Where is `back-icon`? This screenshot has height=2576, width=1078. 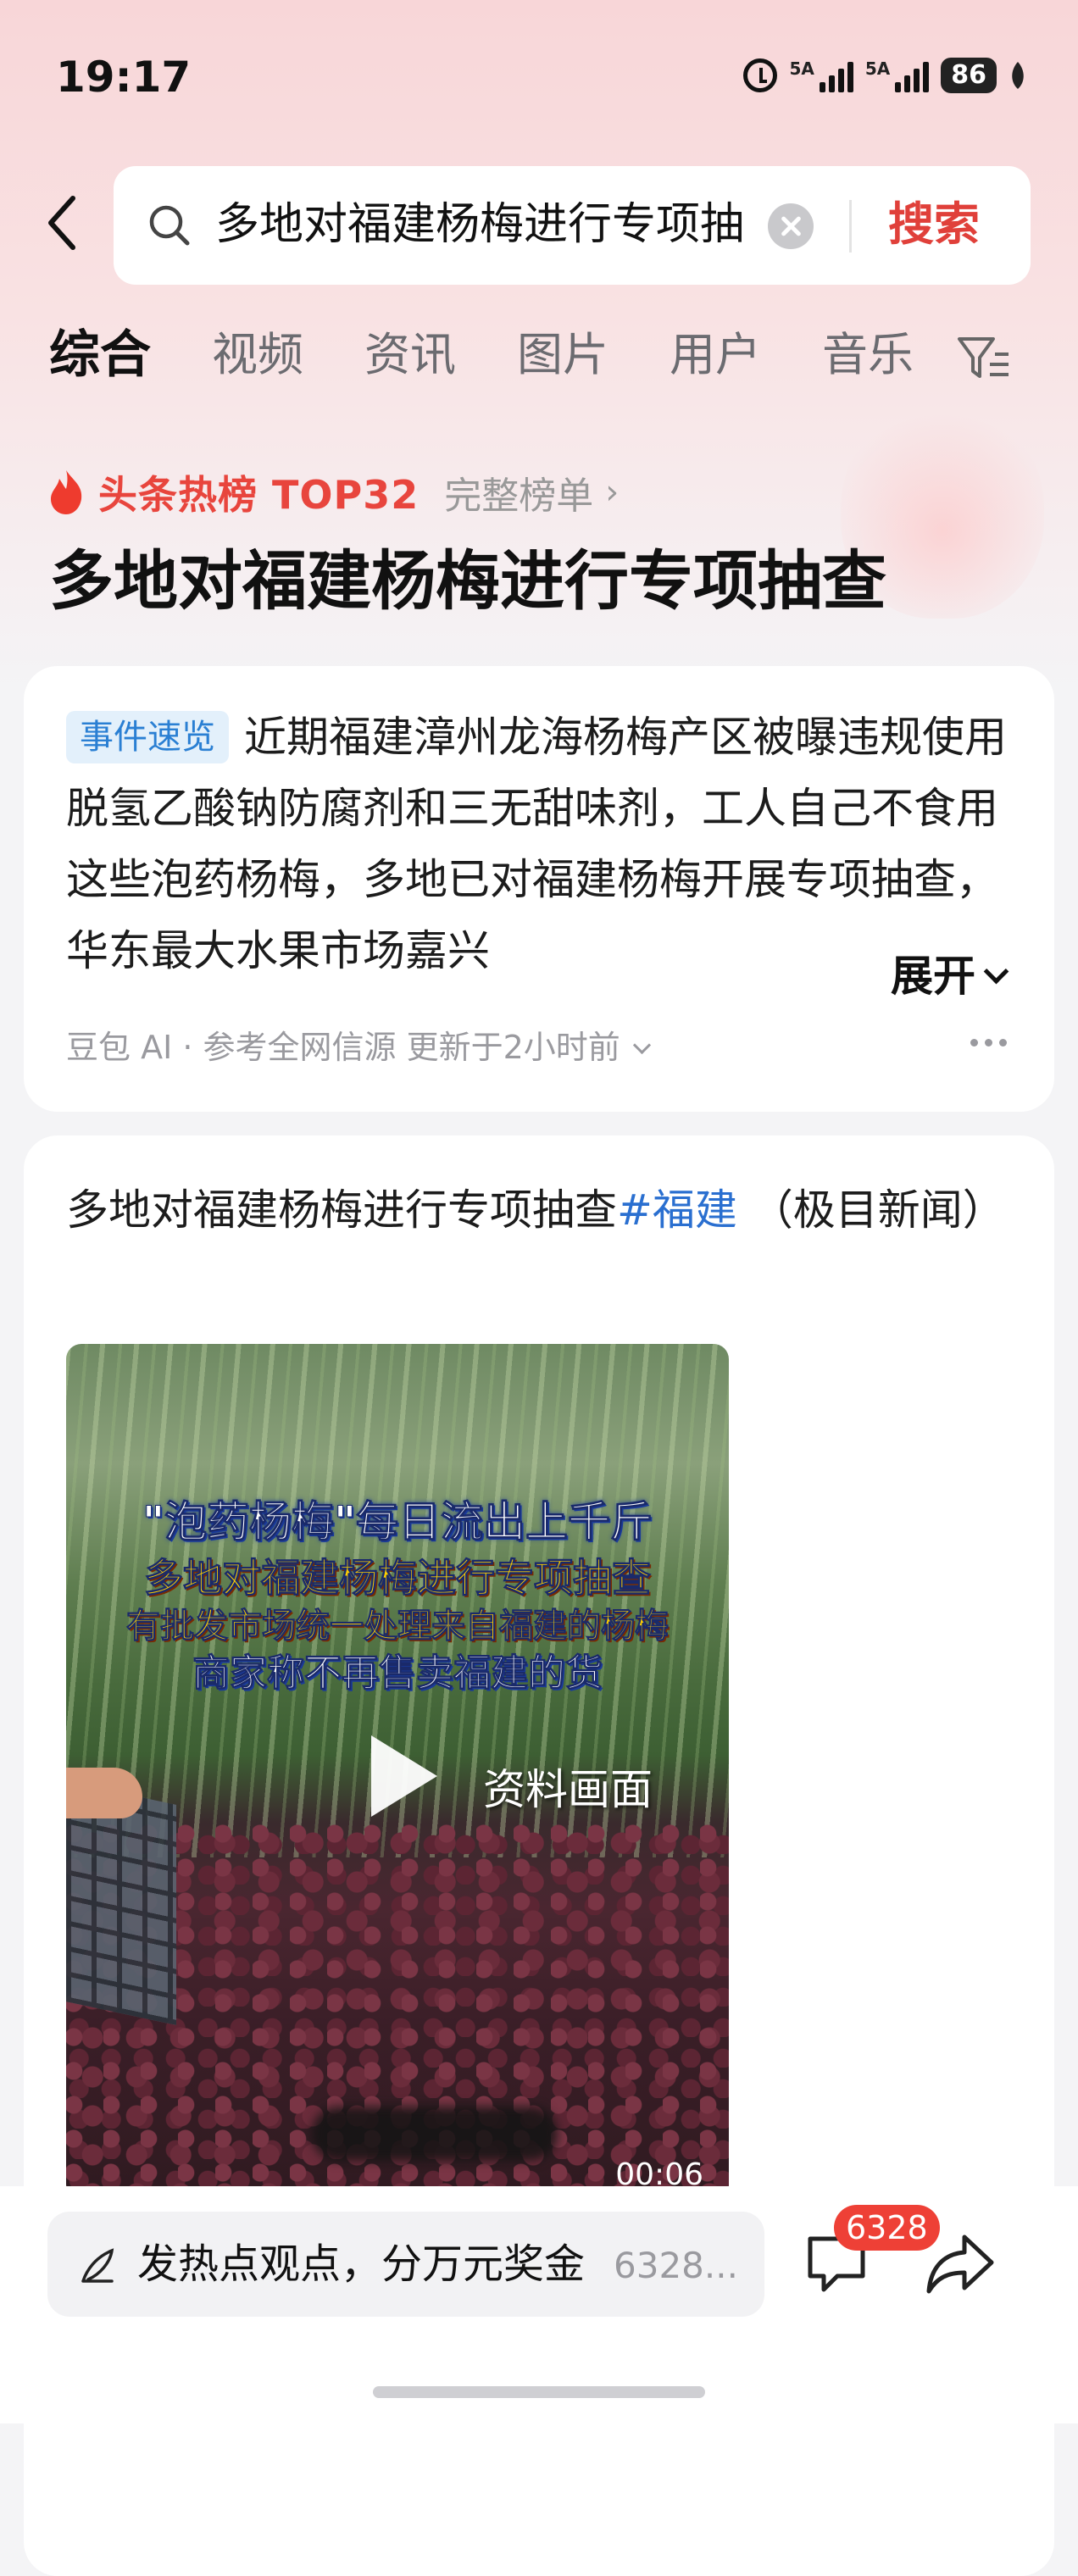 back-icon is located at coordinates (61, 223).